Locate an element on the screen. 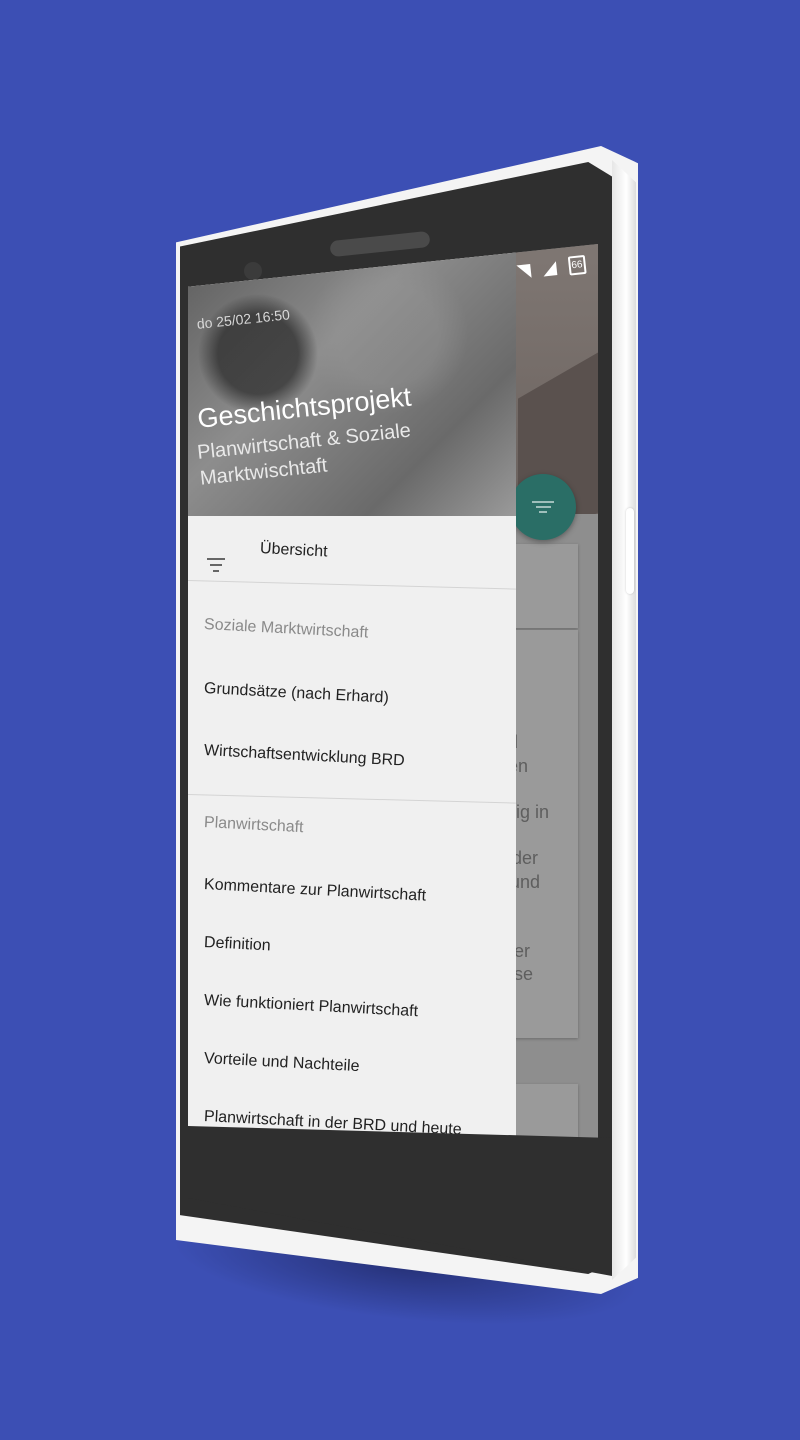 Image resolution: width=800 pixels, height=1440 pixels. nav-item-wirtschaftsentwicklung: Wirtschaftsentwicklung BRD is located at coordinates (305, 756).